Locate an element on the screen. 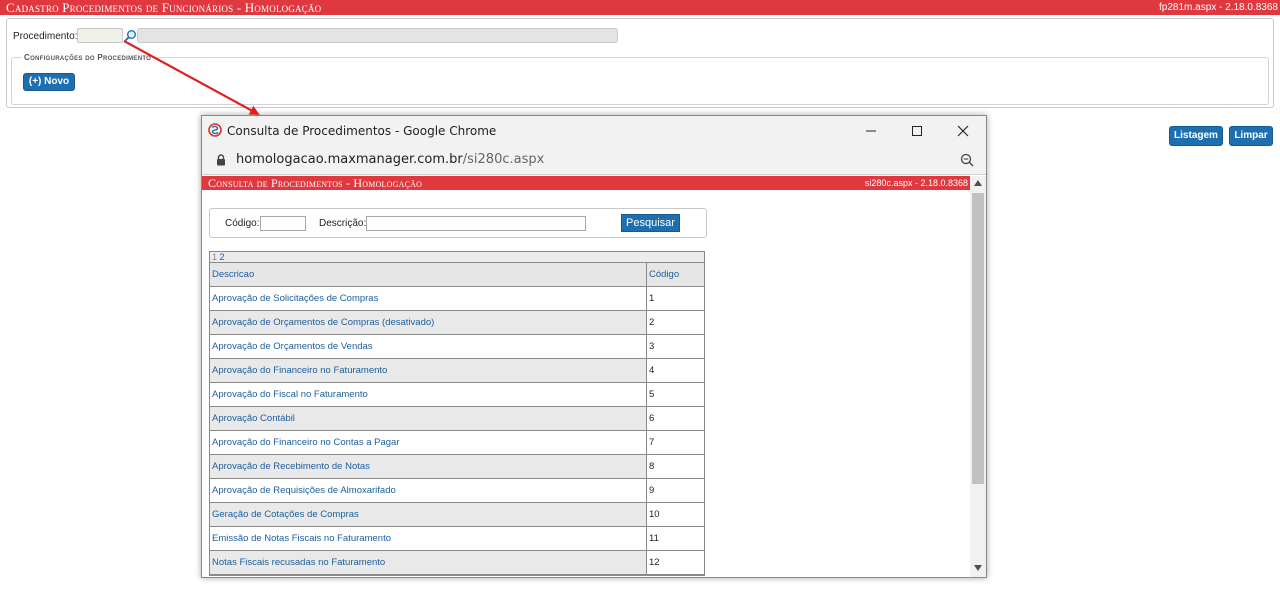 This screenshot has height=593, width=1280. table-row: Aprovação de Orçamentos de Vendas 3 is located at coordinates (457, 347).